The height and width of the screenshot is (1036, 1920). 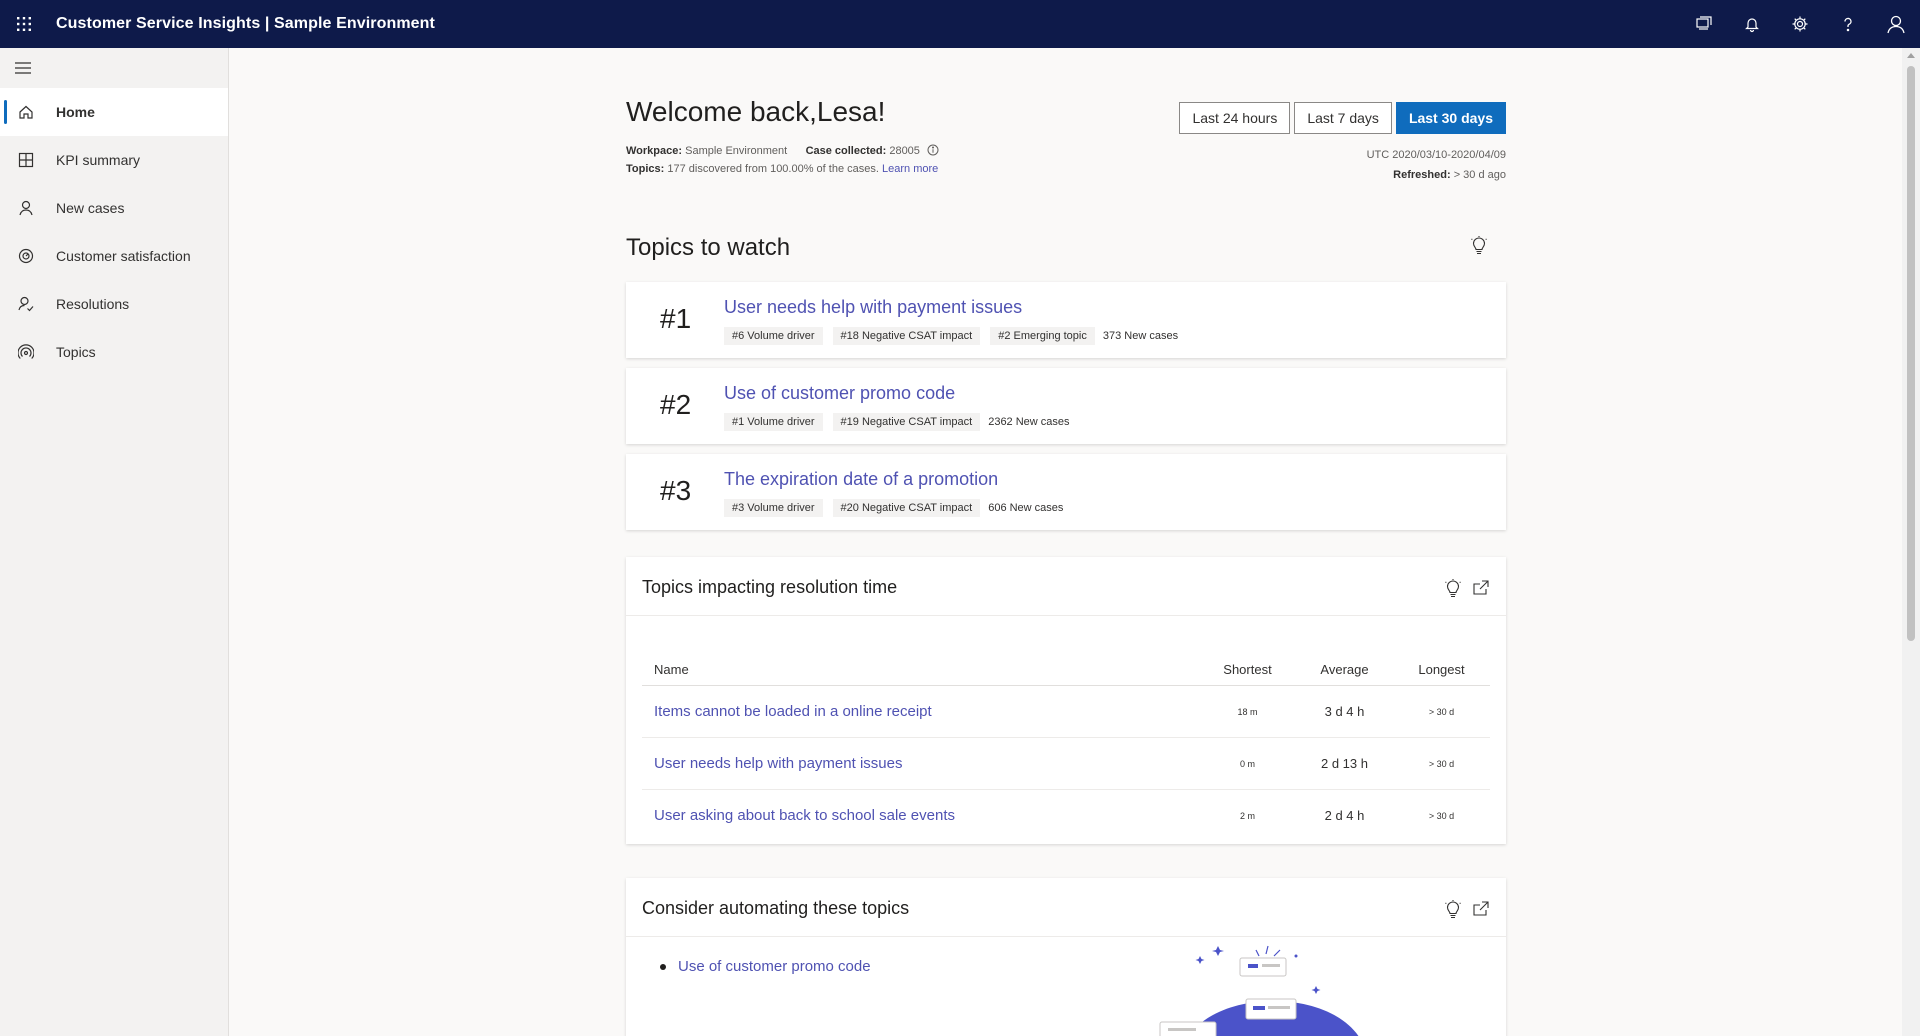 I want to click on panel-header: Topics impacting resolution time, so click(x=1066, y=586).